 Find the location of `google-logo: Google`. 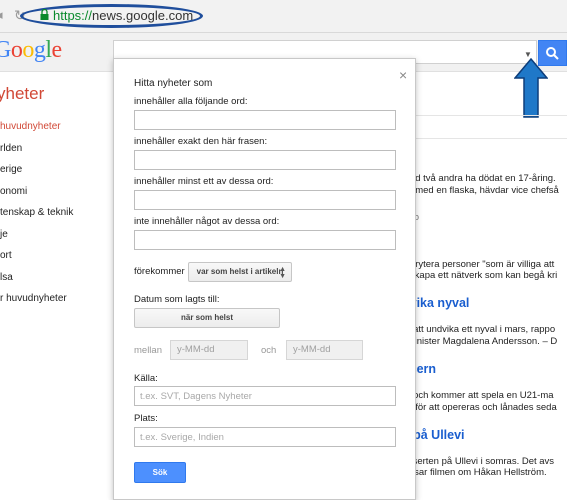

google-logo: Google is located at coordinates (31, 50).